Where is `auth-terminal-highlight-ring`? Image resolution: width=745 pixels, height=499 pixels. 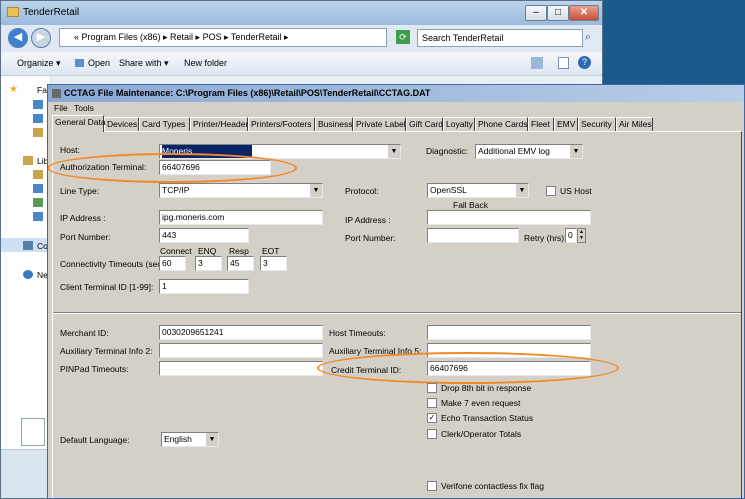
auth-terminal-highlight-ring is located at coordinates (172, 168).